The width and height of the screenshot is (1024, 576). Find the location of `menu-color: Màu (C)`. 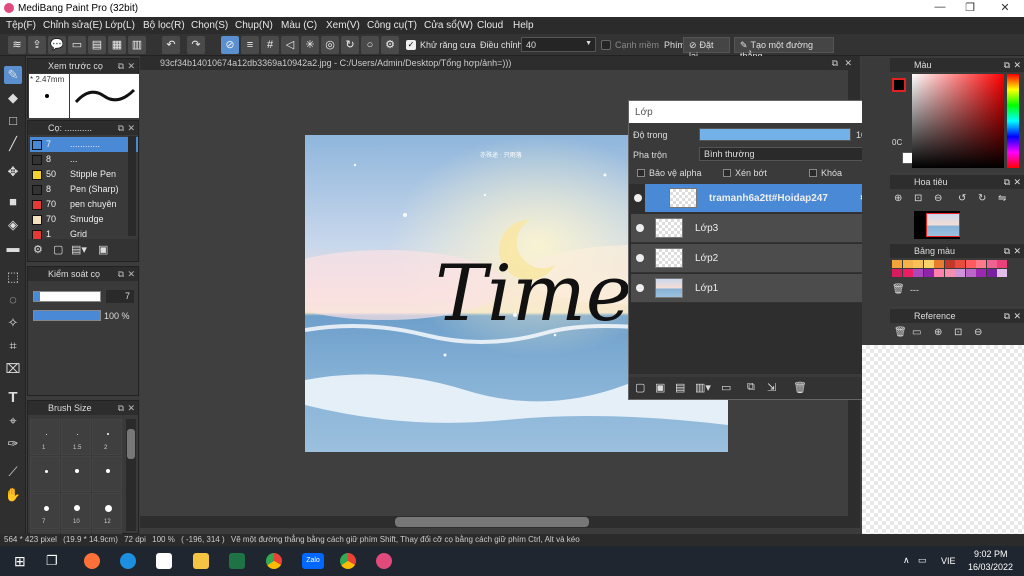

menu-color: Màu (C) is located at coordinates (299, 25).